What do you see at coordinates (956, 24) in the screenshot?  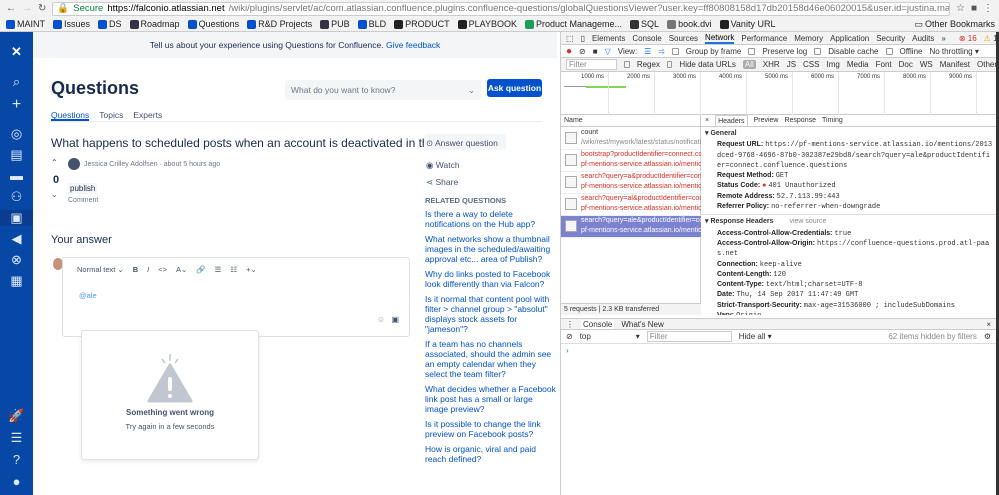 I see `other-bookmarks: ▭ Other Bookmarks` at bounding box center [956, 24].